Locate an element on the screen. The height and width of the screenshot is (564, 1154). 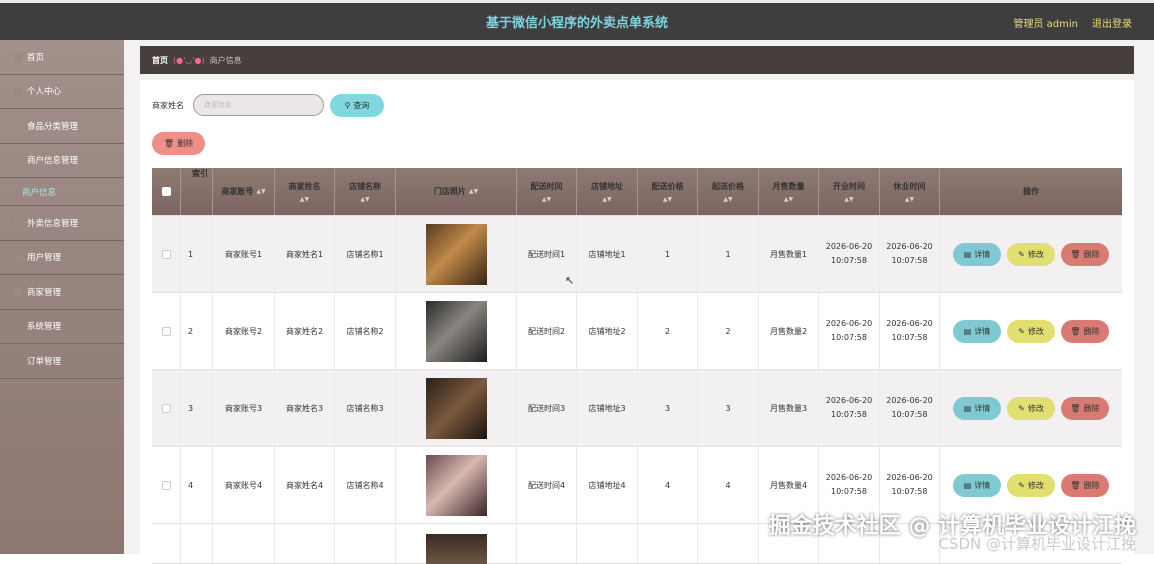
cell-account: 商家账号2 is located at coordinates (244, 331).